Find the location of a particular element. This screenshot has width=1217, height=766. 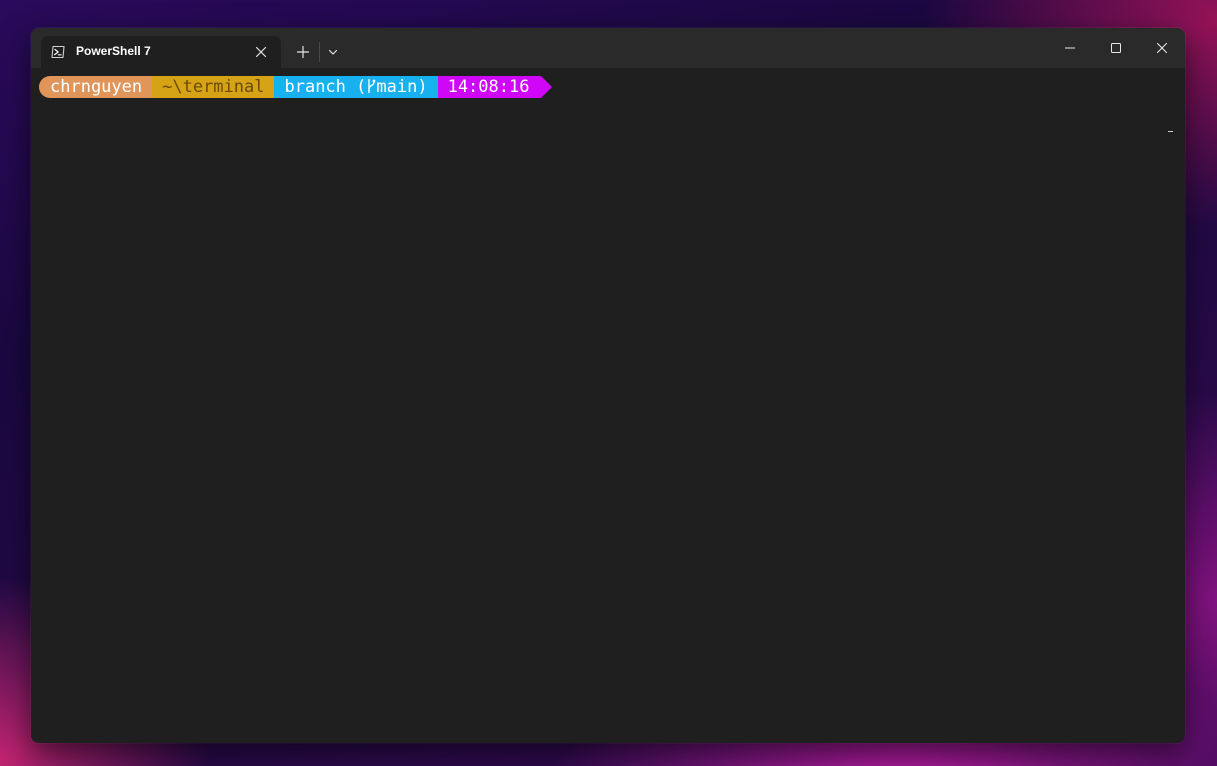

tab-title: PowerShell 7 is located at coordinates (113, 51).